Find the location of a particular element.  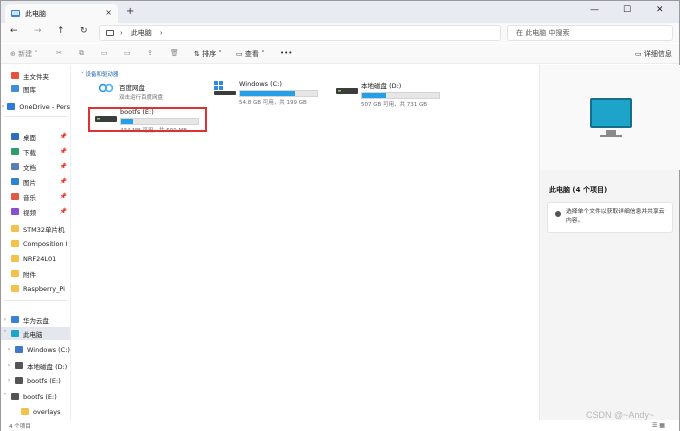

tab-this-pc: 此电脑 × is located at coordinates (61, 13).